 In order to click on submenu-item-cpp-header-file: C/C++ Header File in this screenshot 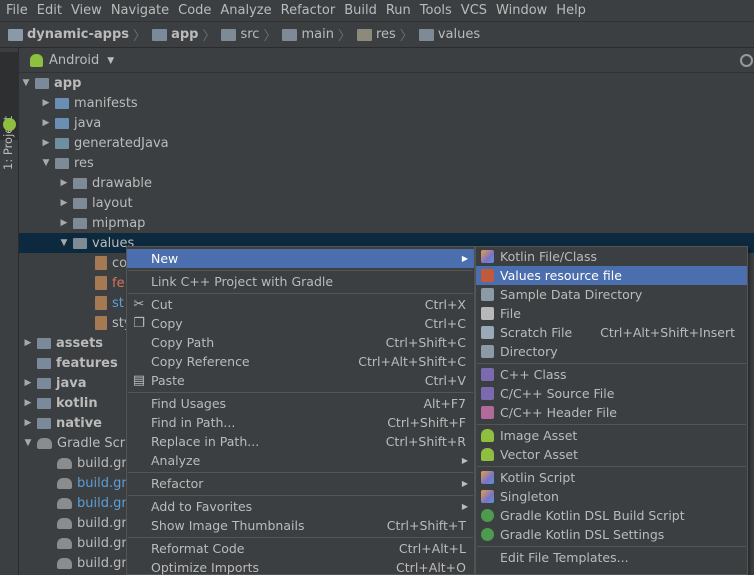, I will do `click(611, 412)`.